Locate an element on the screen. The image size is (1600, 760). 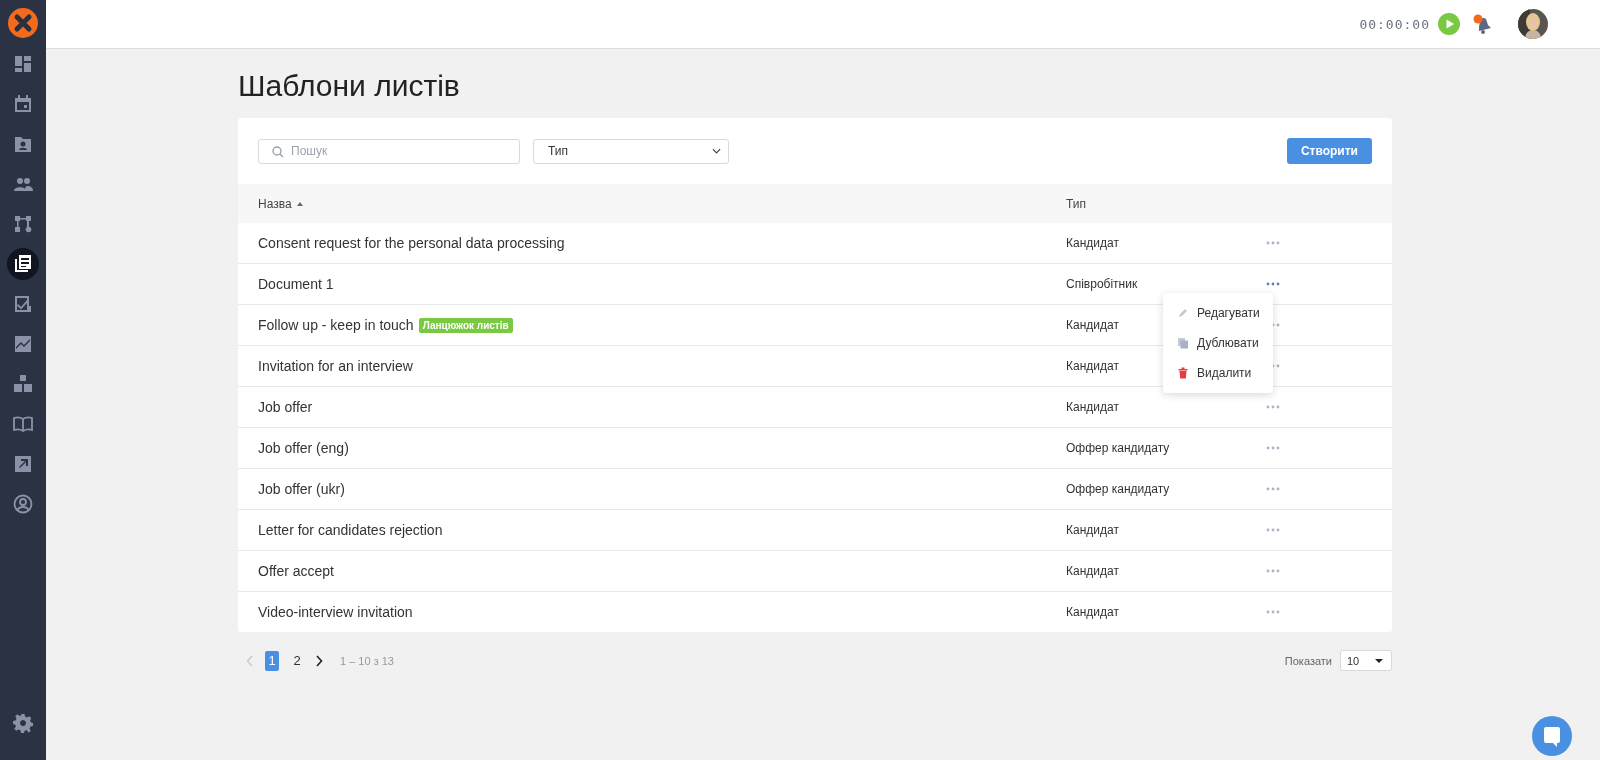
bell-icon is located at coordinates (1483, 24).